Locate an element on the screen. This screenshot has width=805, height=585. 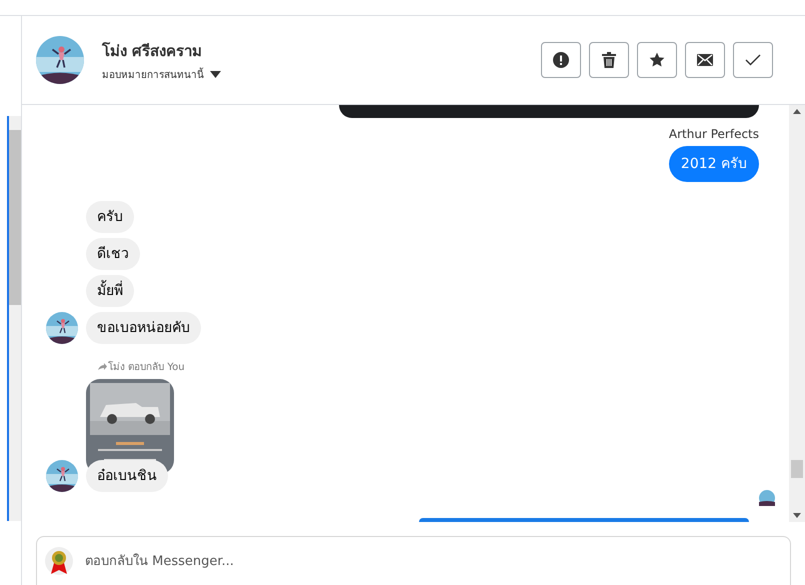
contact-name: โม่ง ศรีสงคราม is located at coordinates (153, 51).